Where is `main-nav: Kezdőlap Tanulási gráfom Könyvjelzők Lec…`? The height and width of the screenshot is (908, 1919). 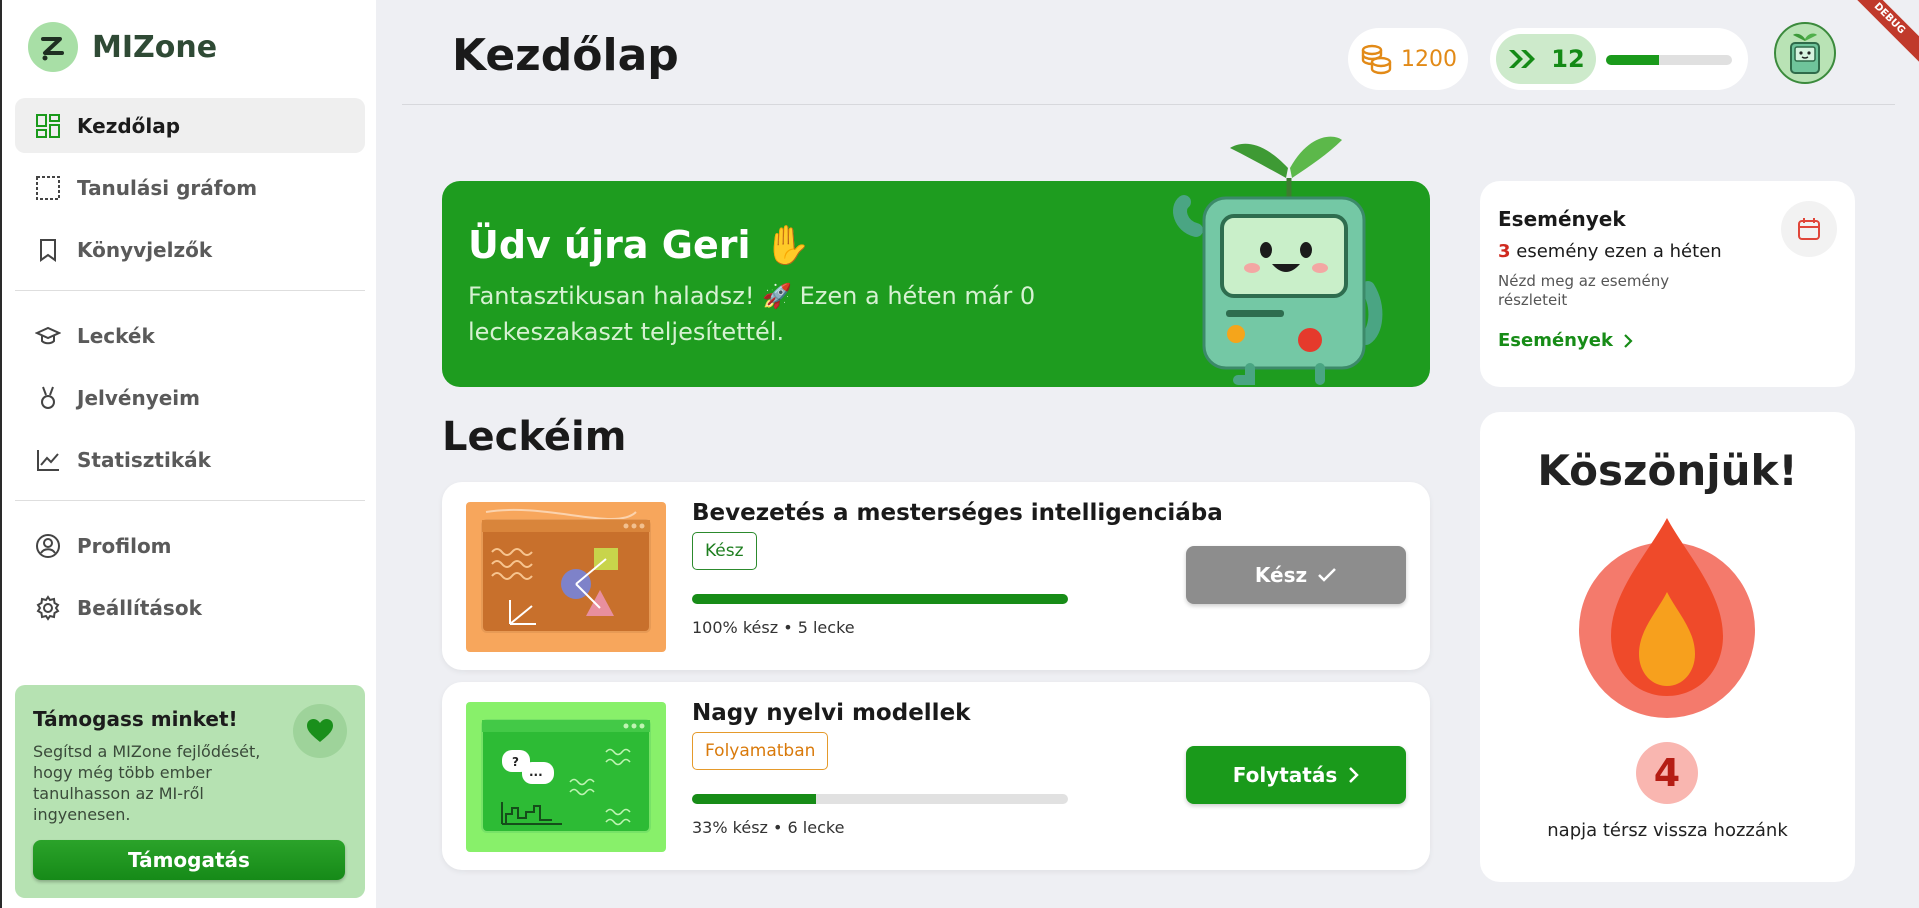
main-nav: Kezdőlap Tanulási gráfom Könyvjelzők Lec… is located at coordinates (190, 370).